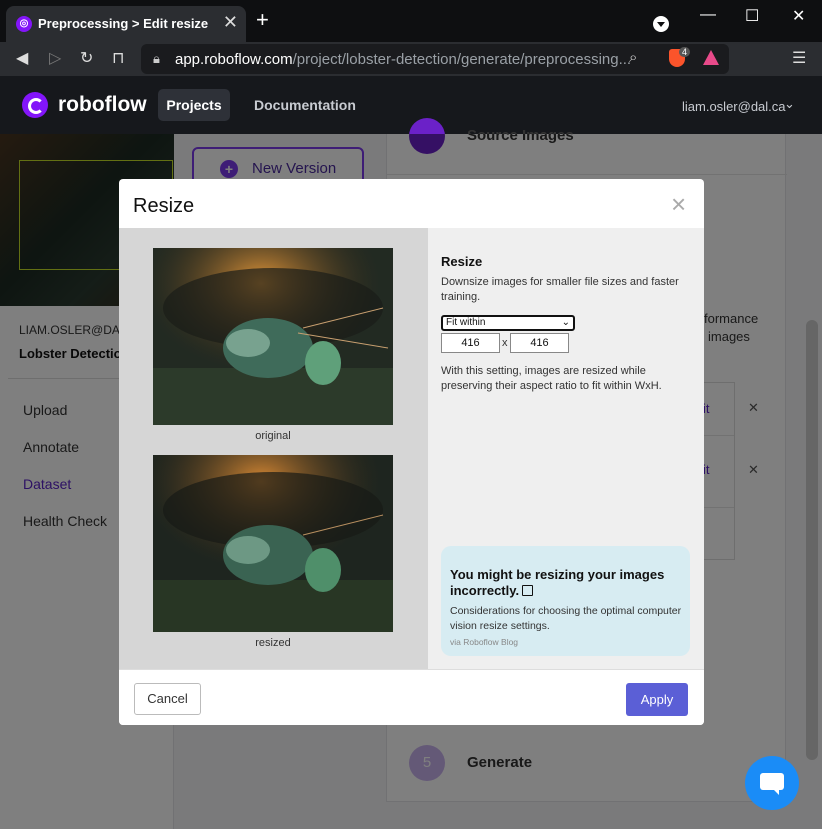  I want to click on caption-original: original, so click(273, 436).